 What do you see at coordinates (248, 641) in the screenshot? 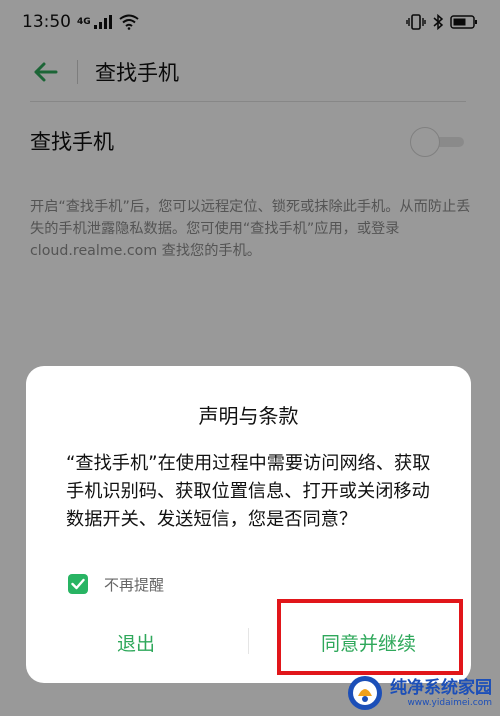
I see `button-divider` at bounding box center [248, 641].